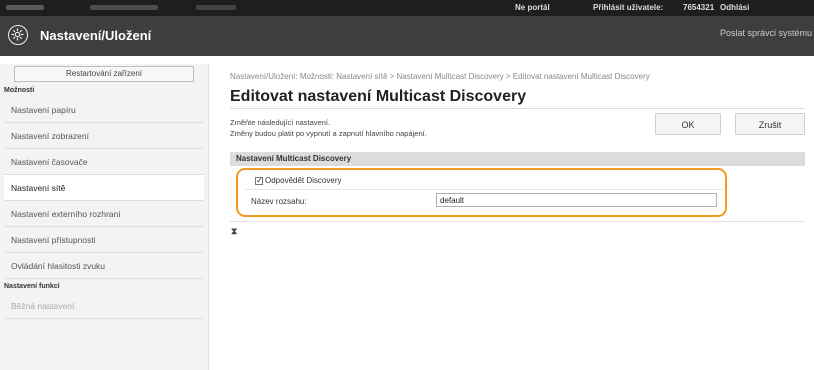  I want to click on sidebar-item-display: Nastavení zobrazení, so click(104, 136).